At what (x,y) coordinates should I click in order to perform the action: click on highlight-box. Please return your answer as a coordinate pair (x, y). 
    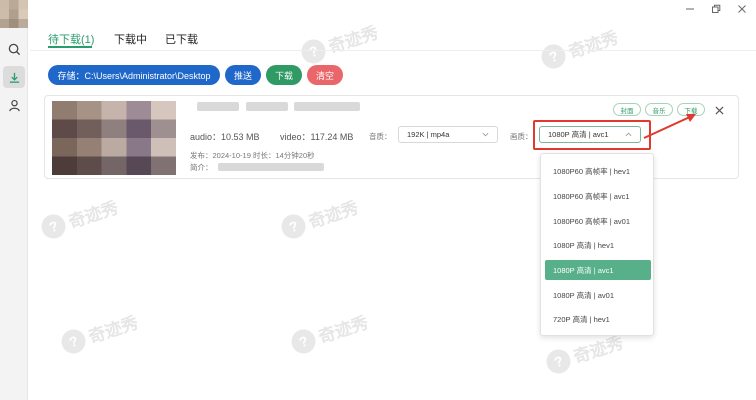
    Looking at the image, I should click on (592, 135).